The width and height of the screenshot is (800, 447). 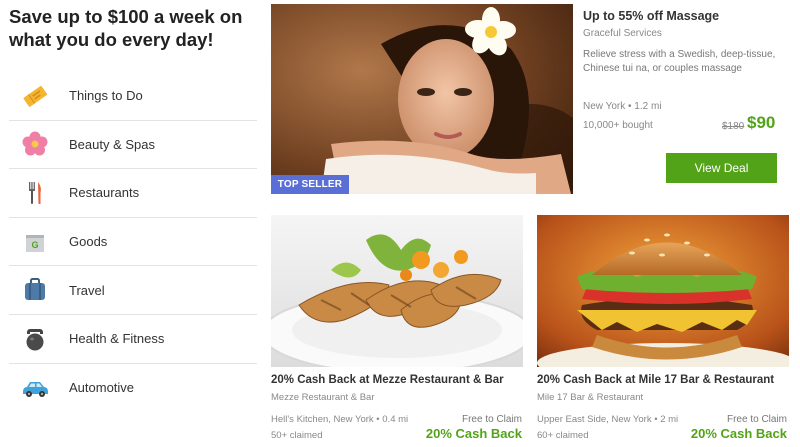 I want to click on featured-deal-bought-count: 10,000+ bought, so click(x=618, y=125).